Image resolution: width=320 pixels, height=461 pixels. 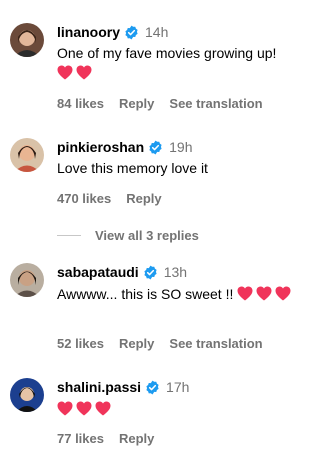 I want to click on likes-count: 84 likes, so click(x=80, y=103).